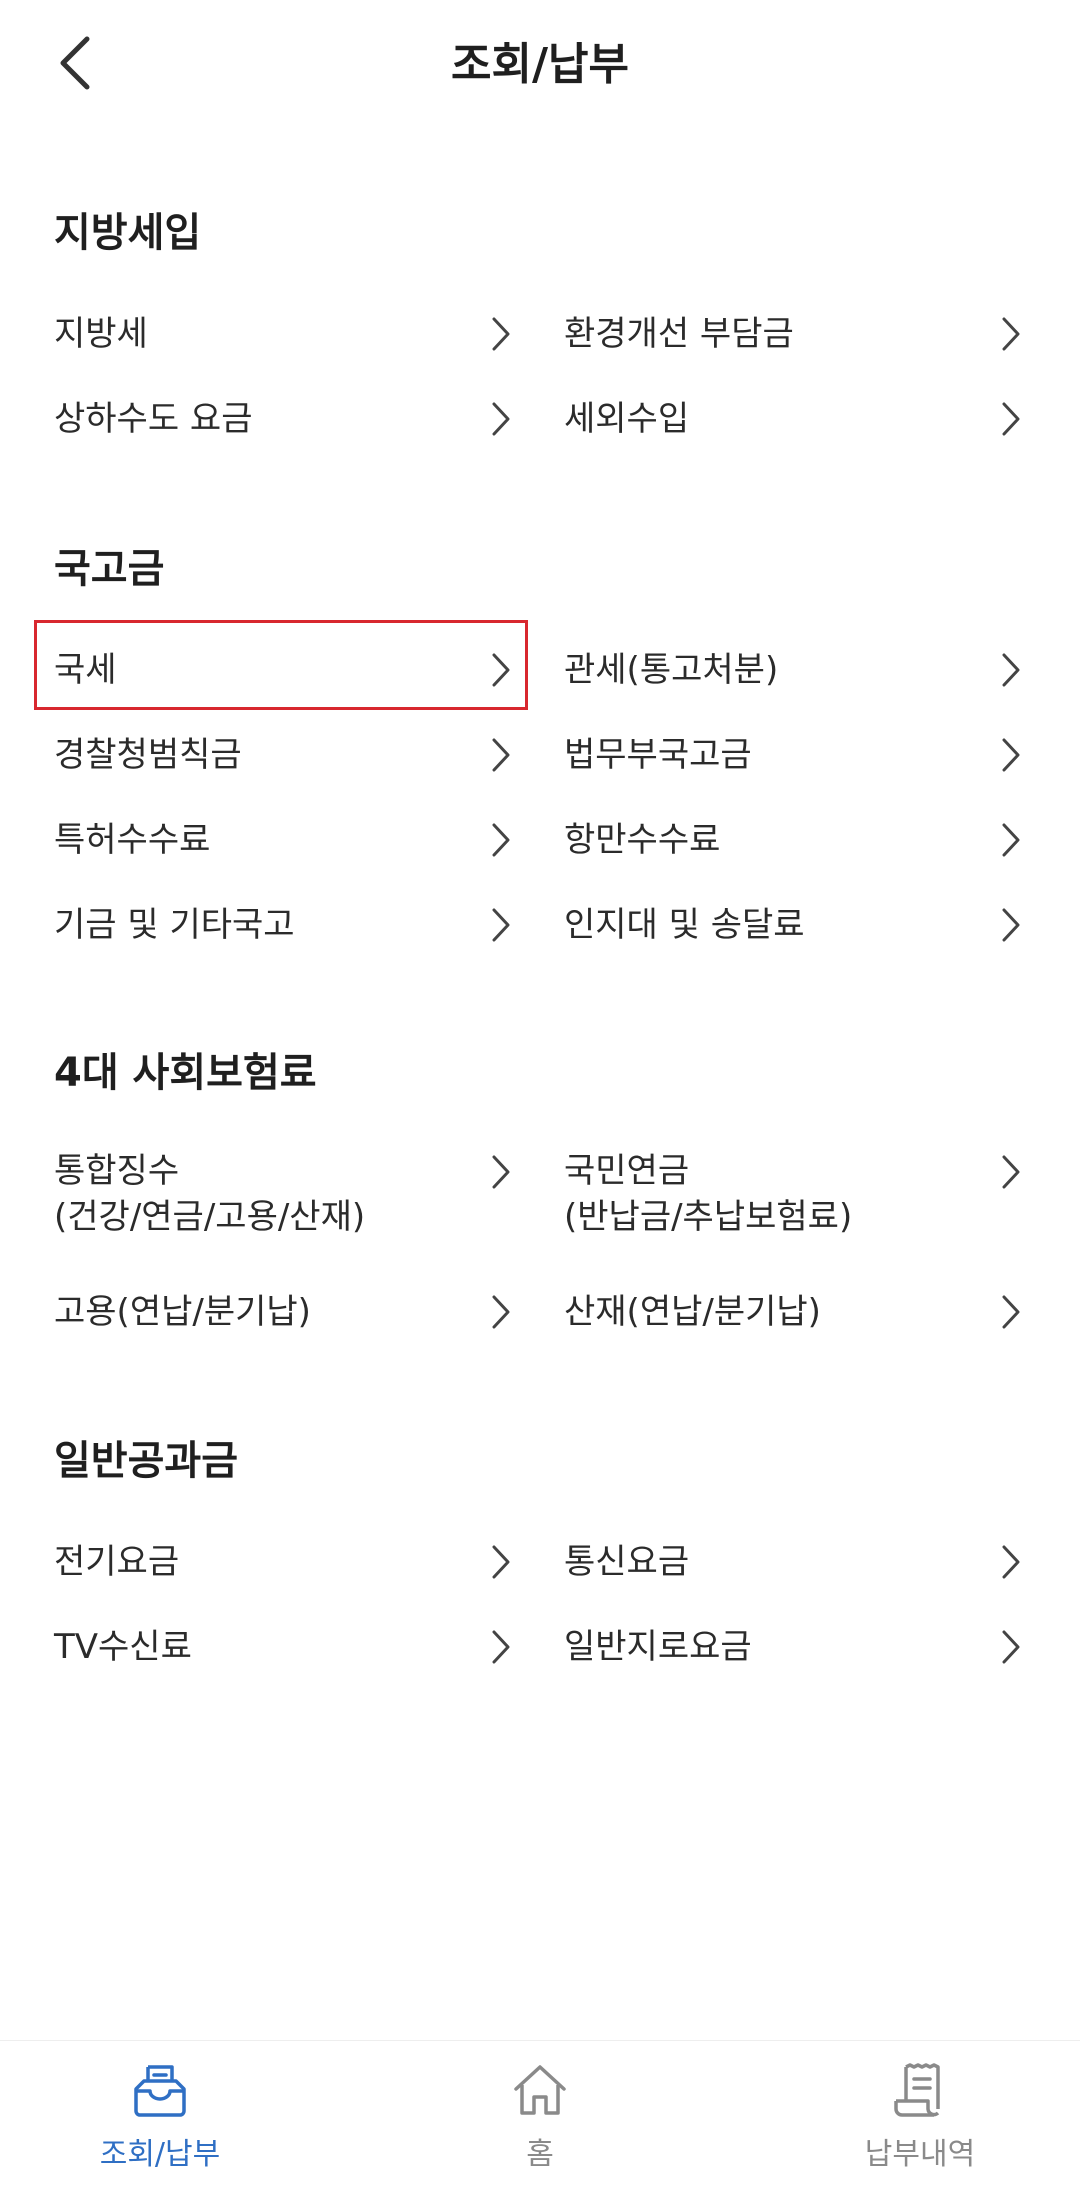 The image size is (1080, 2186). Describe the element at coordinates (794, 1647) in the screenshot. I see `menu-item-general-giro: 일반지로요금` at that location.